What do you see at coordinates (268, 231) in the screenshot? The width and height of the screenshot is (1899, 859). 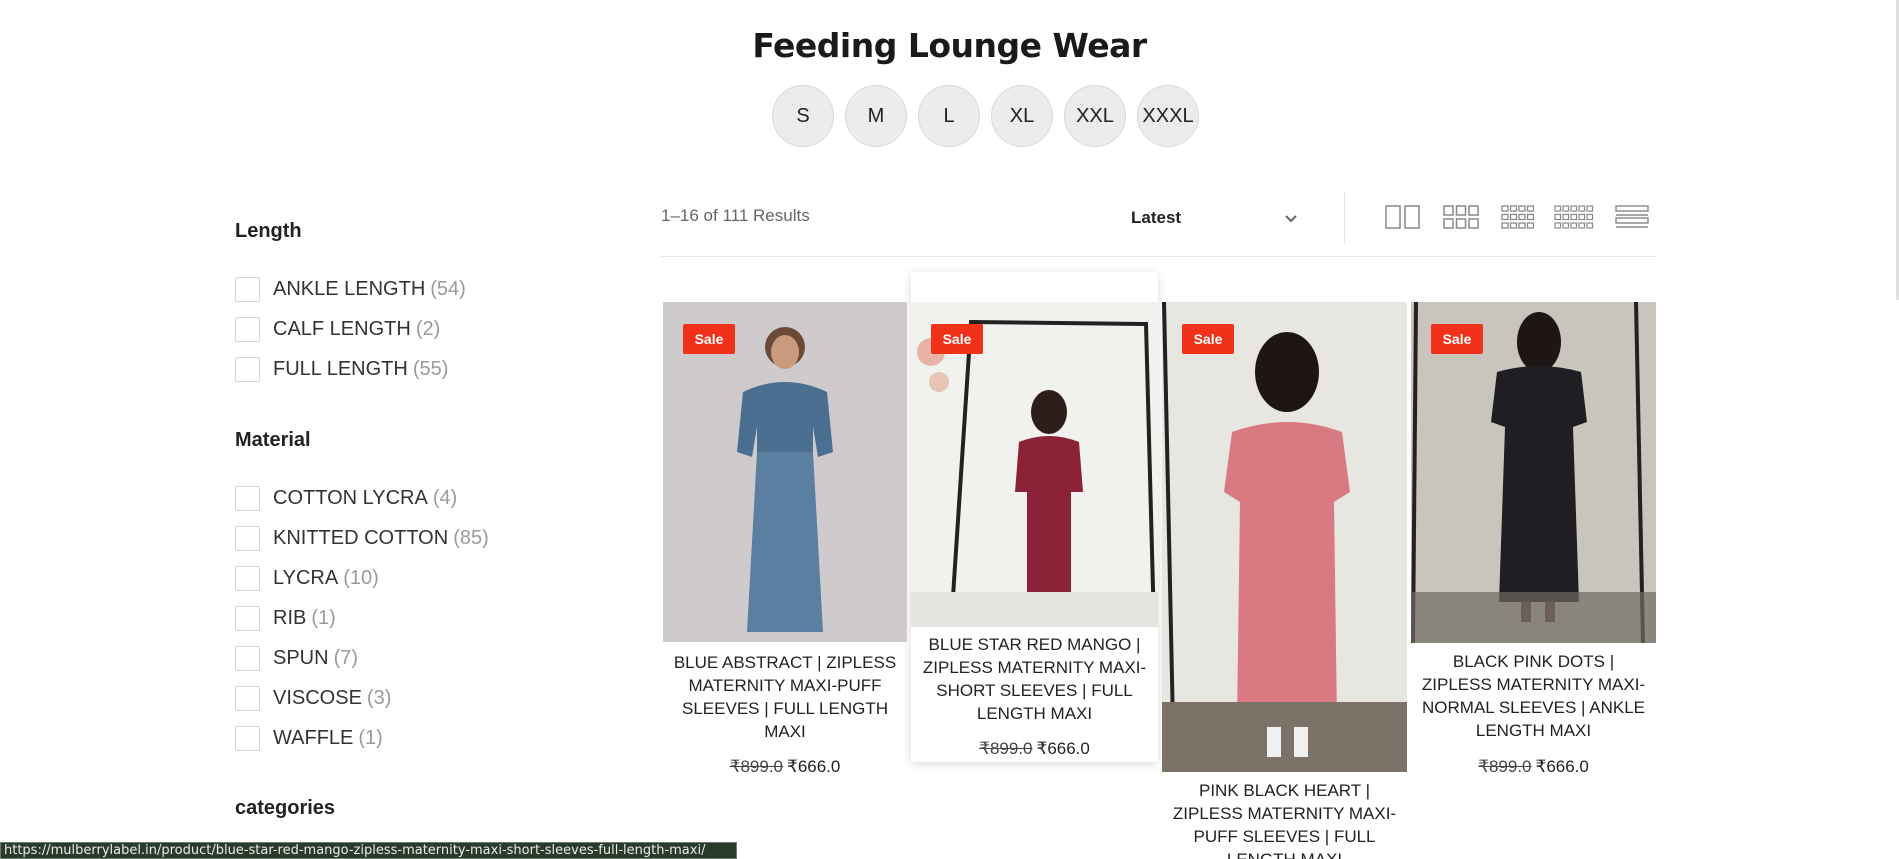 I see `filter-heading-length: Length` at bounding box center [268, 231].